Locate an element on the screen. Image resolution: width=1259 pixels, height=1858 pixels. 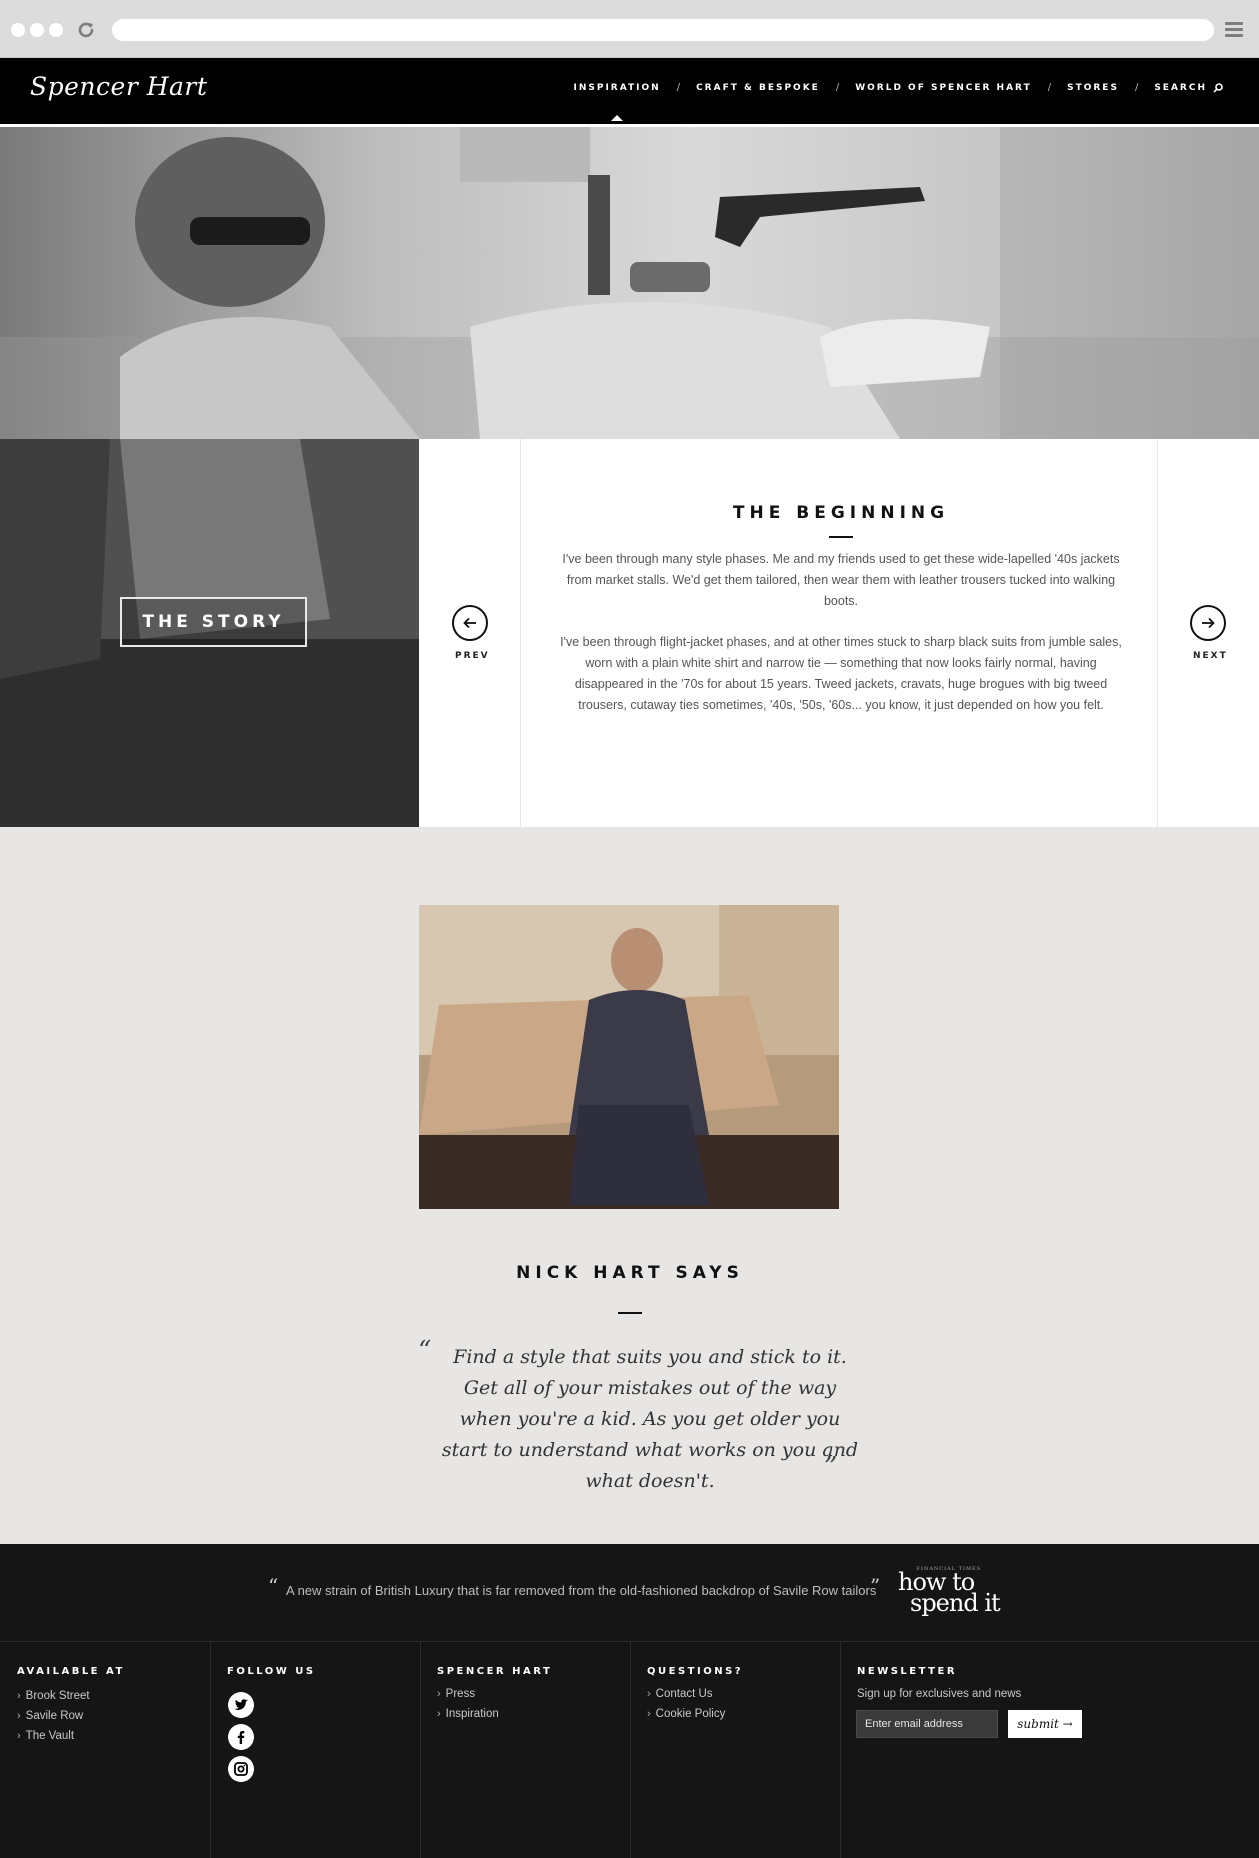
next-button is located at coordinates (1208, 623).